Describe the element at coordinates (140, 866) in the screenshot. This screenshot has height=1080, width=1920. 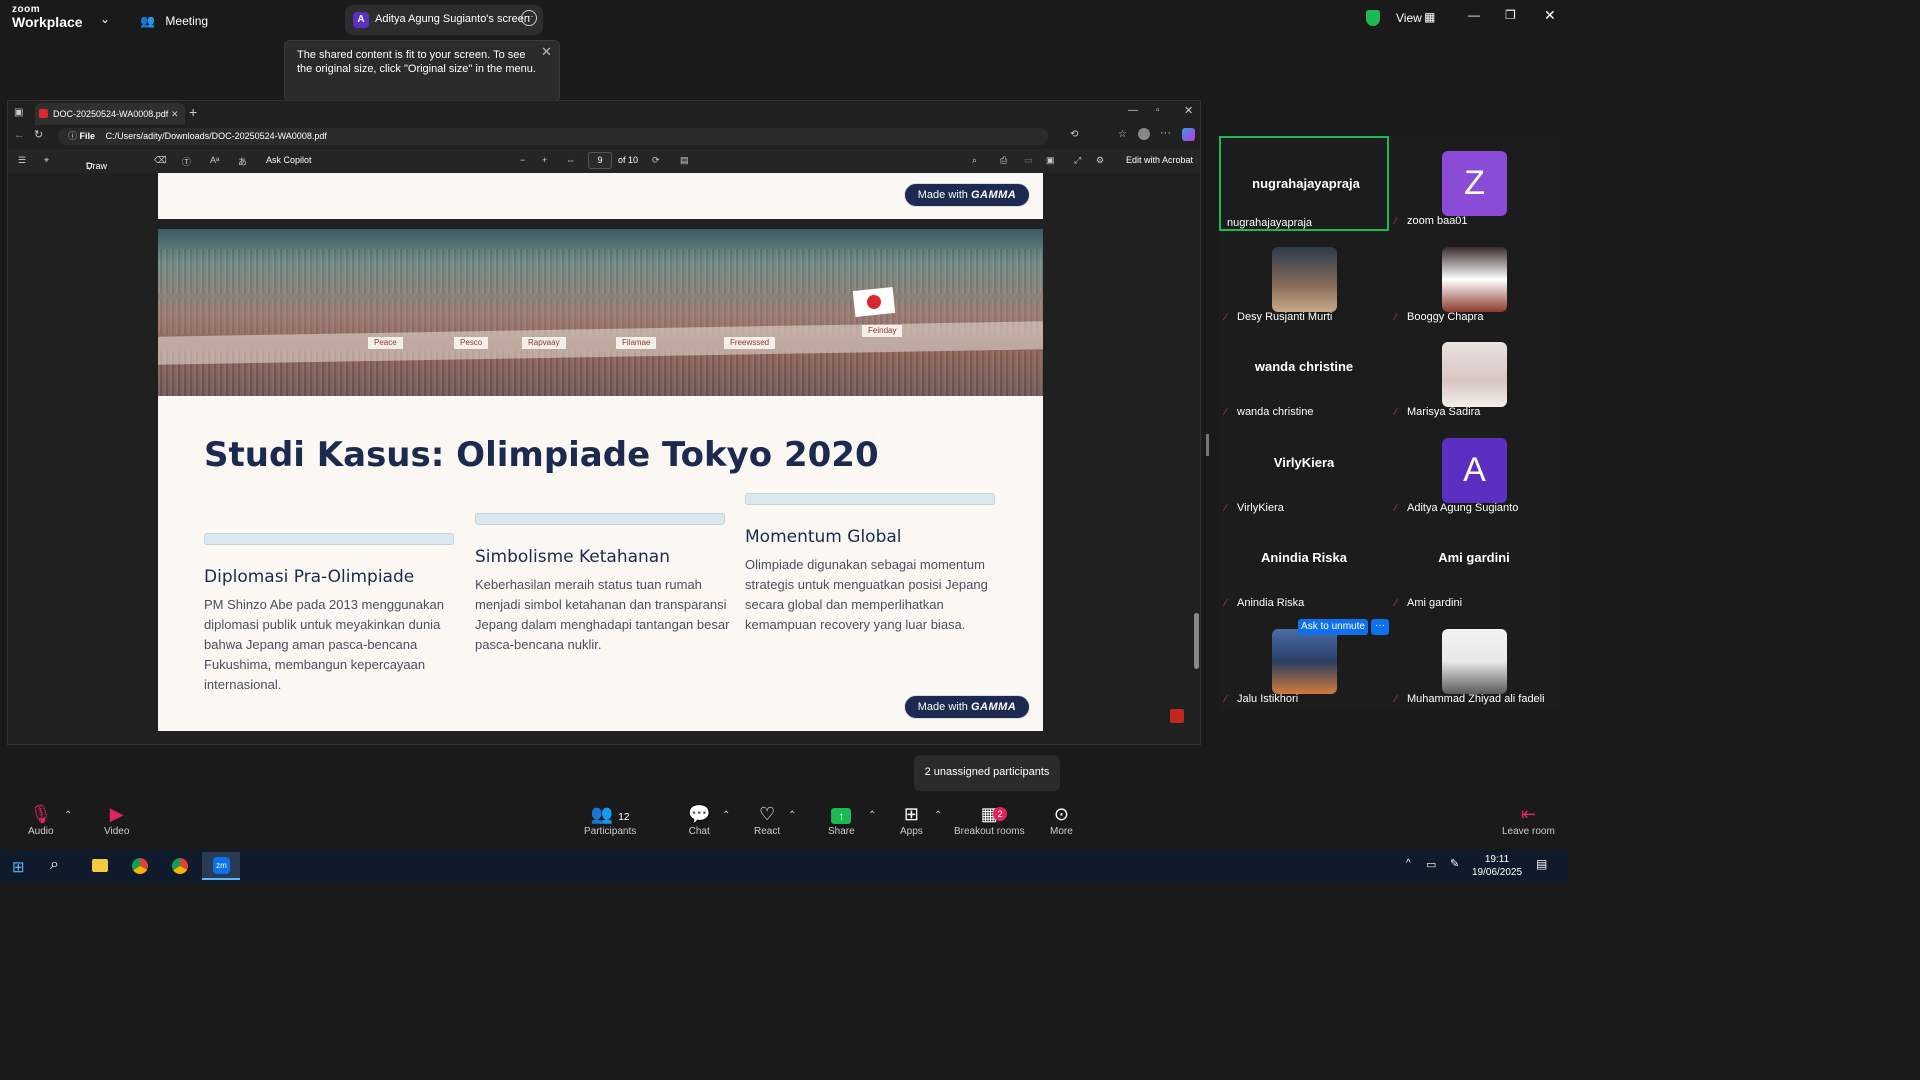
I see `chrome-icon` at that location.